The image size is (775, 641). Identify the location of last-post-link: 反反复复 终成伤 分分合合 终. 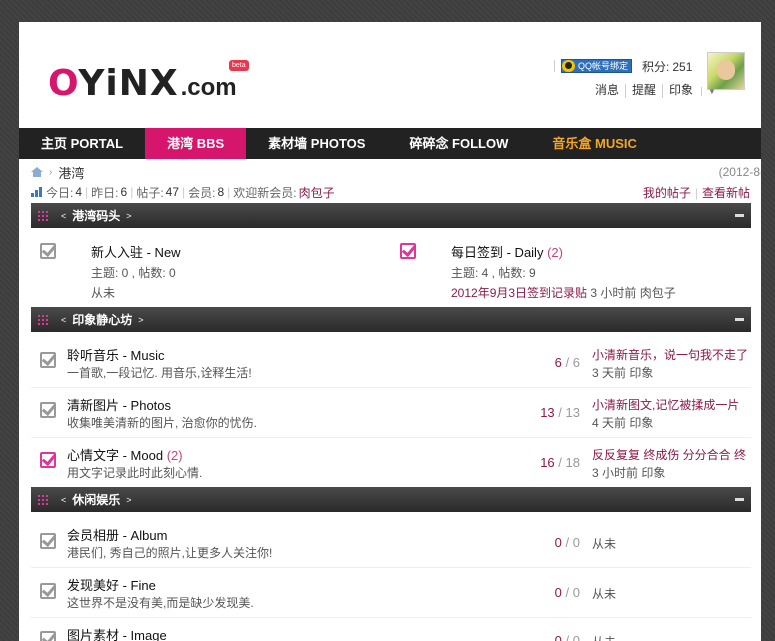
(676, 454).